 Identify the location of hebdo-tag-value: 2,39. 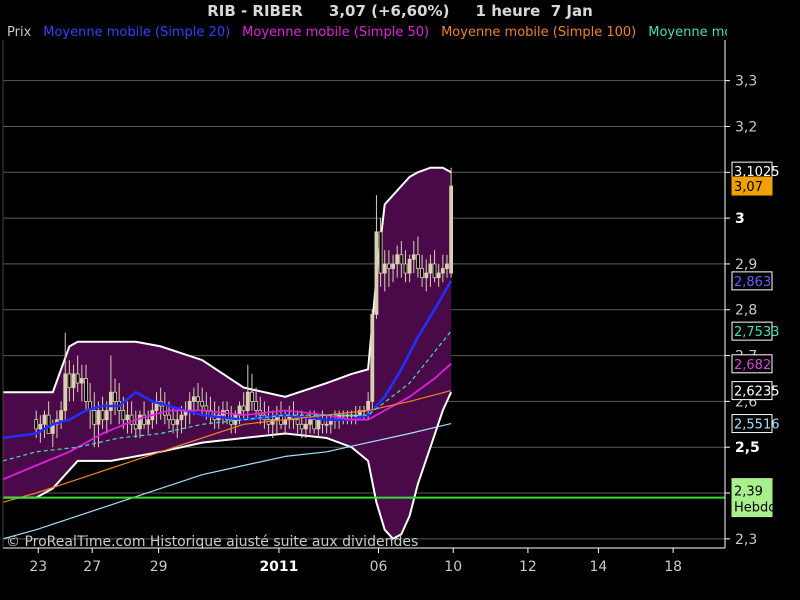
(748, 492).